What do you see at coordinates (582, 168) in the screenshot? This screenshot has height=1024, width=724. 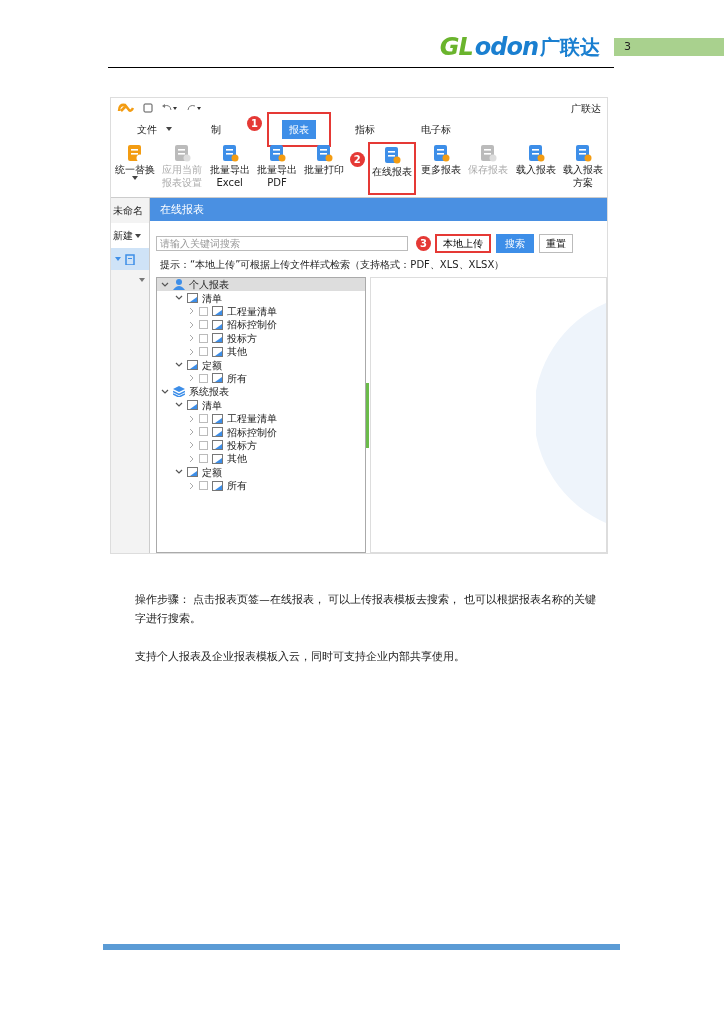 I see `ribbon-button: 载入报表 方案` at bounding box center [582, 168].